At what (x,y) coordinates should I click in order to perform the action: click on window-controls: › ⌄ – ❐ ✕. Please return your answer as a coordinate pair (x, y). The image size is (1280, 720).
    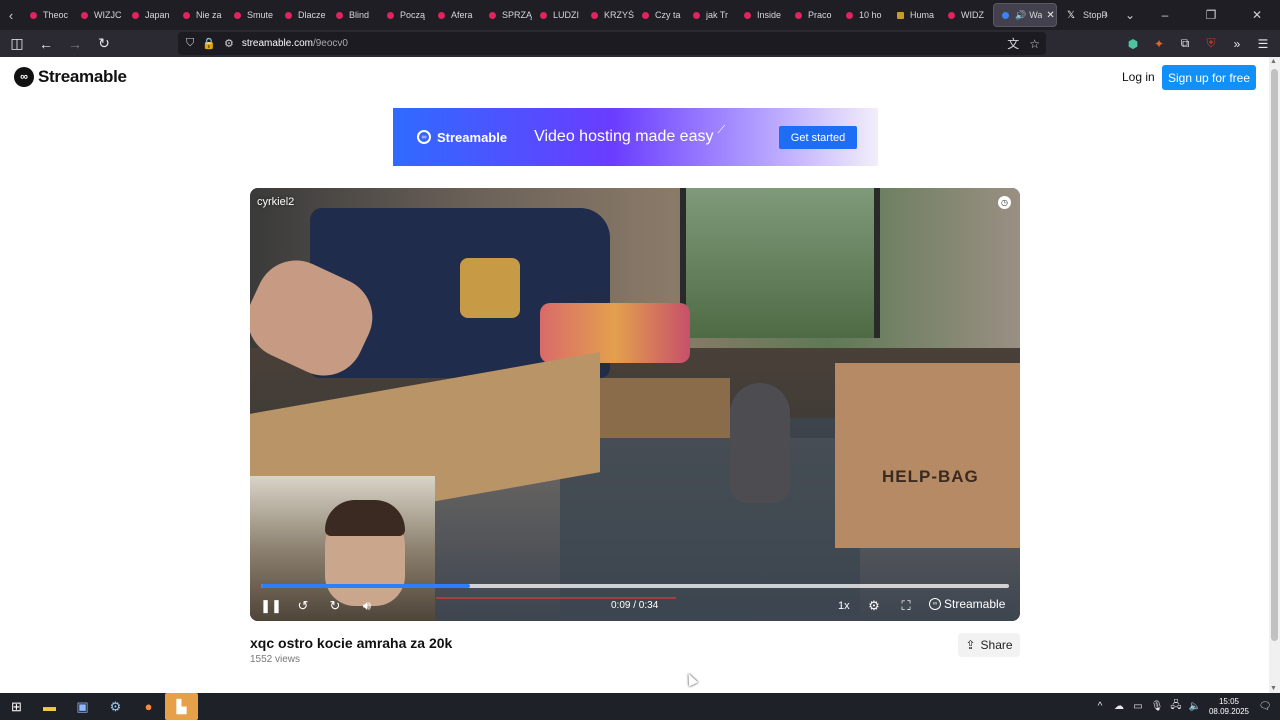
    Looking at the image, I should click on (1187, 15).